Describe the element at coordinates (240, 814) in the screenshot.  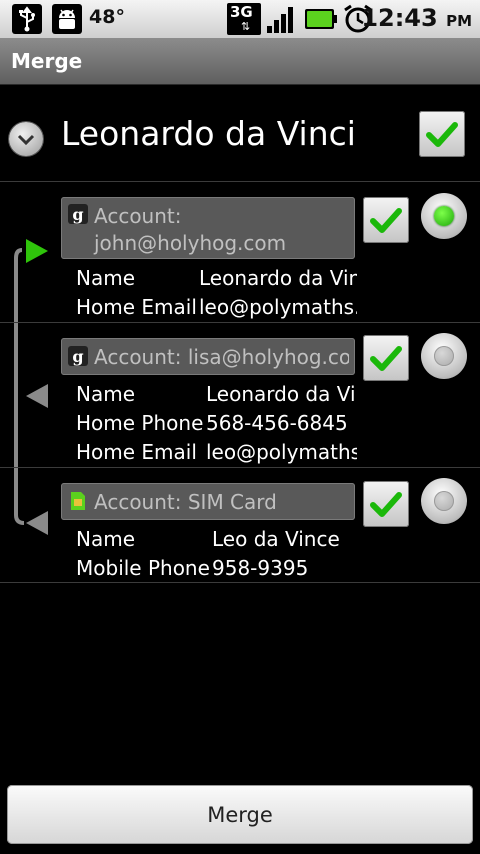
I see `merge-button: Merge` at that location.